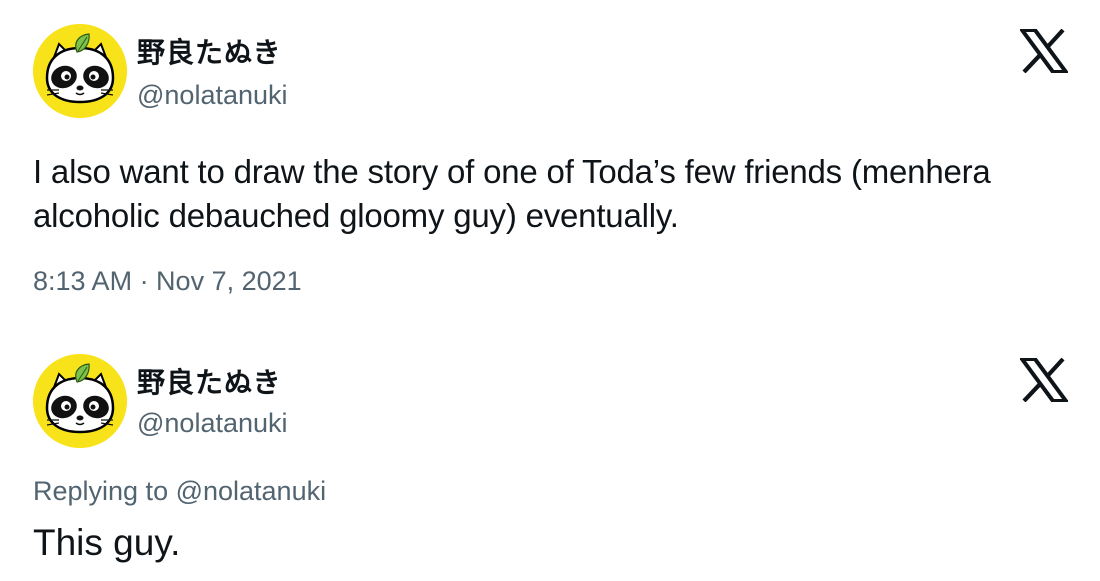 The image size is (1100, 581). I want to click on tweet-text: This guy., so click(107, 542).